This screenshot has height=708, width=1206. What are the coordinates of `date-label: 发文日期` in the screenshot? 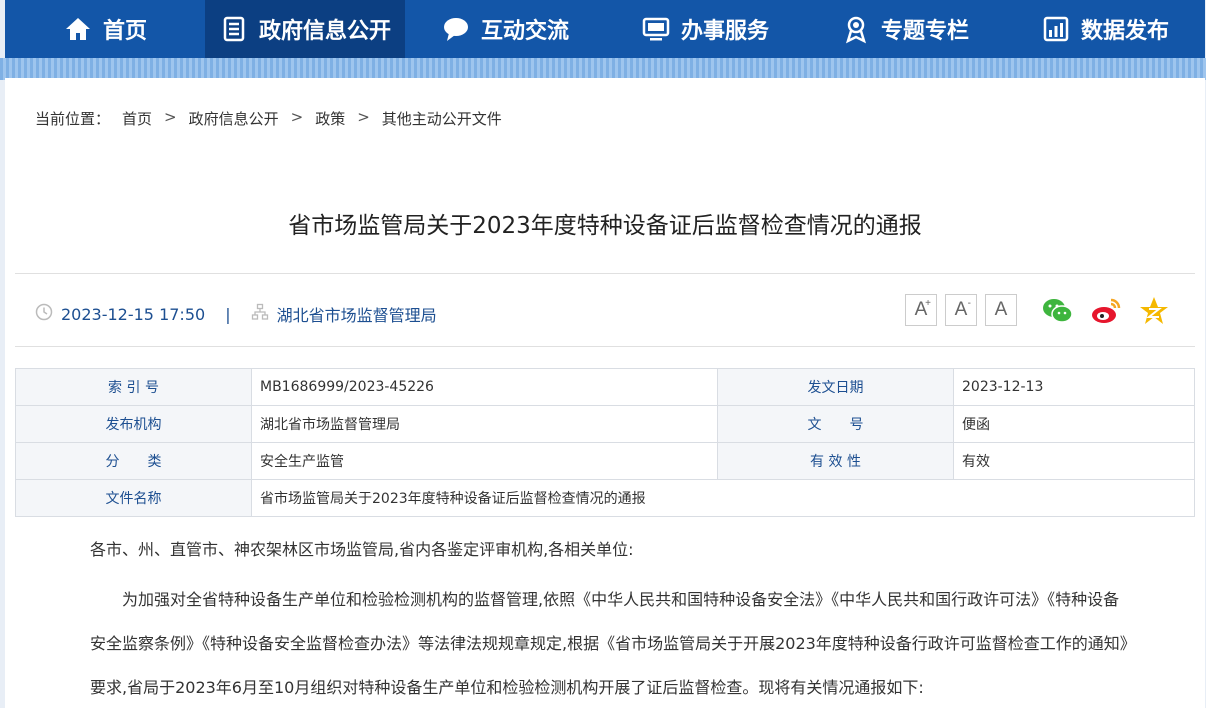 It's located at (835, 387).